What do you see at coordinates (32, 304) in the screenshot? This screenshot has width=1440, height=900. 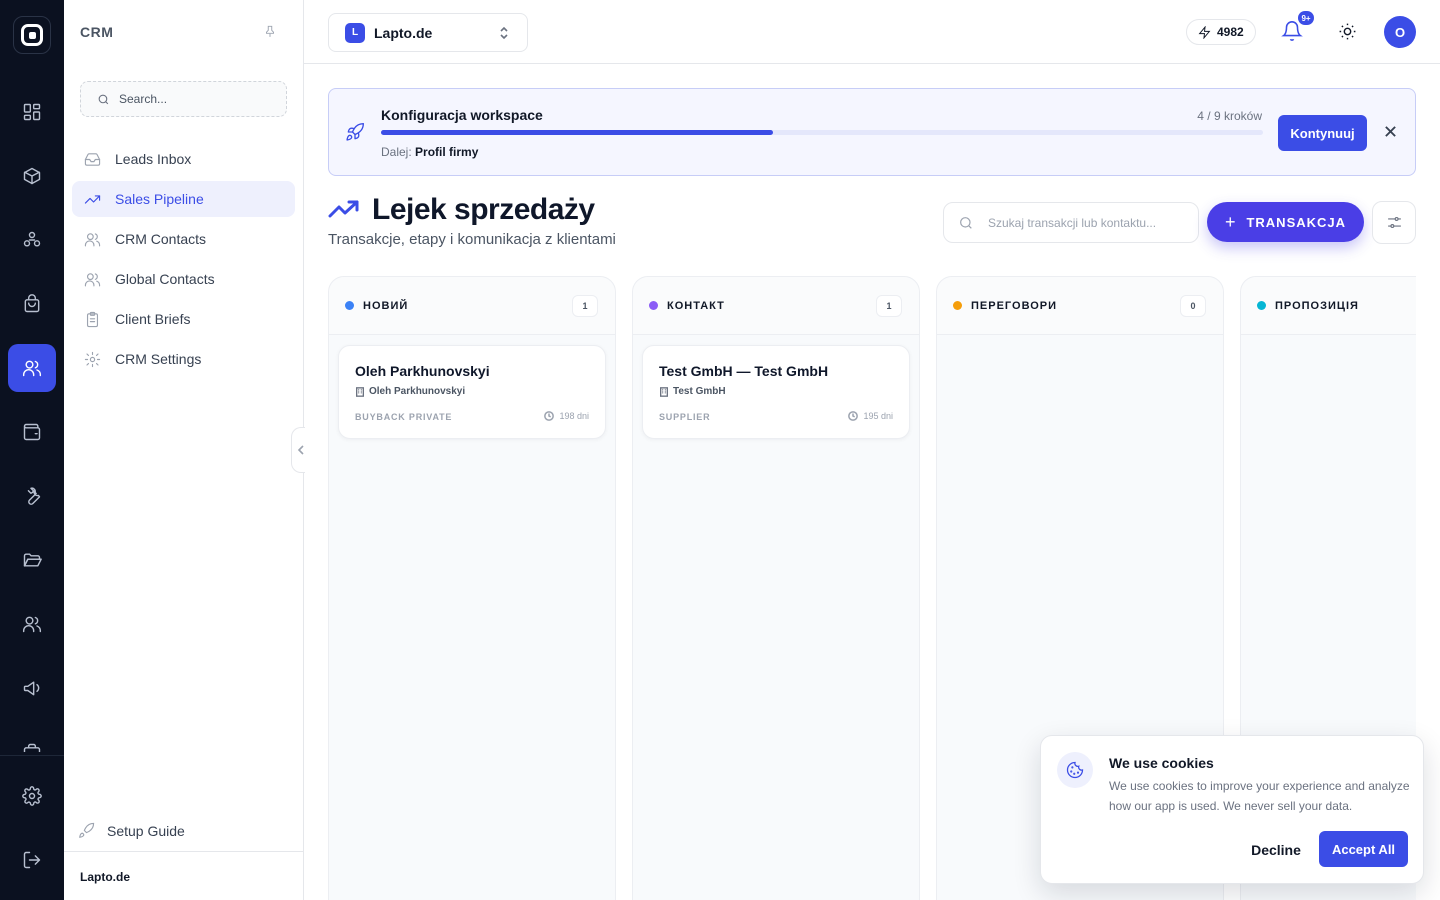 I see `shopping-bag-icon` at bounding box center [32, 304].